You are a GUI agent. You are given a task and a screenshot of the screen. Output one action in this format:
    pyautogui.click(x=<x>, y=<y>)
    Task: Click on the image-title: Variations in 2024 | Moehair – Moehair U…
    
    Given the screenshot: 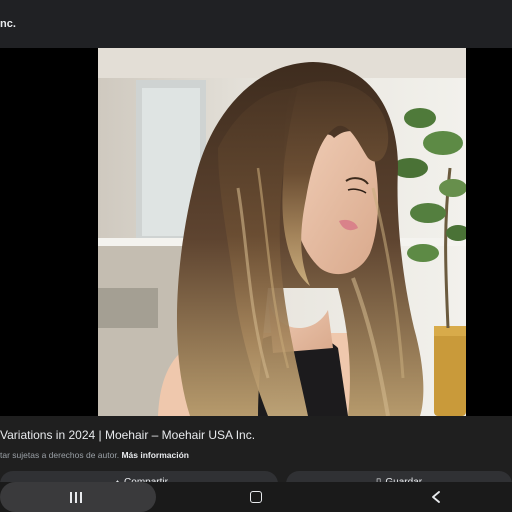 What is the action you would take?
    pyautogui.click(x=127, y=435)
    